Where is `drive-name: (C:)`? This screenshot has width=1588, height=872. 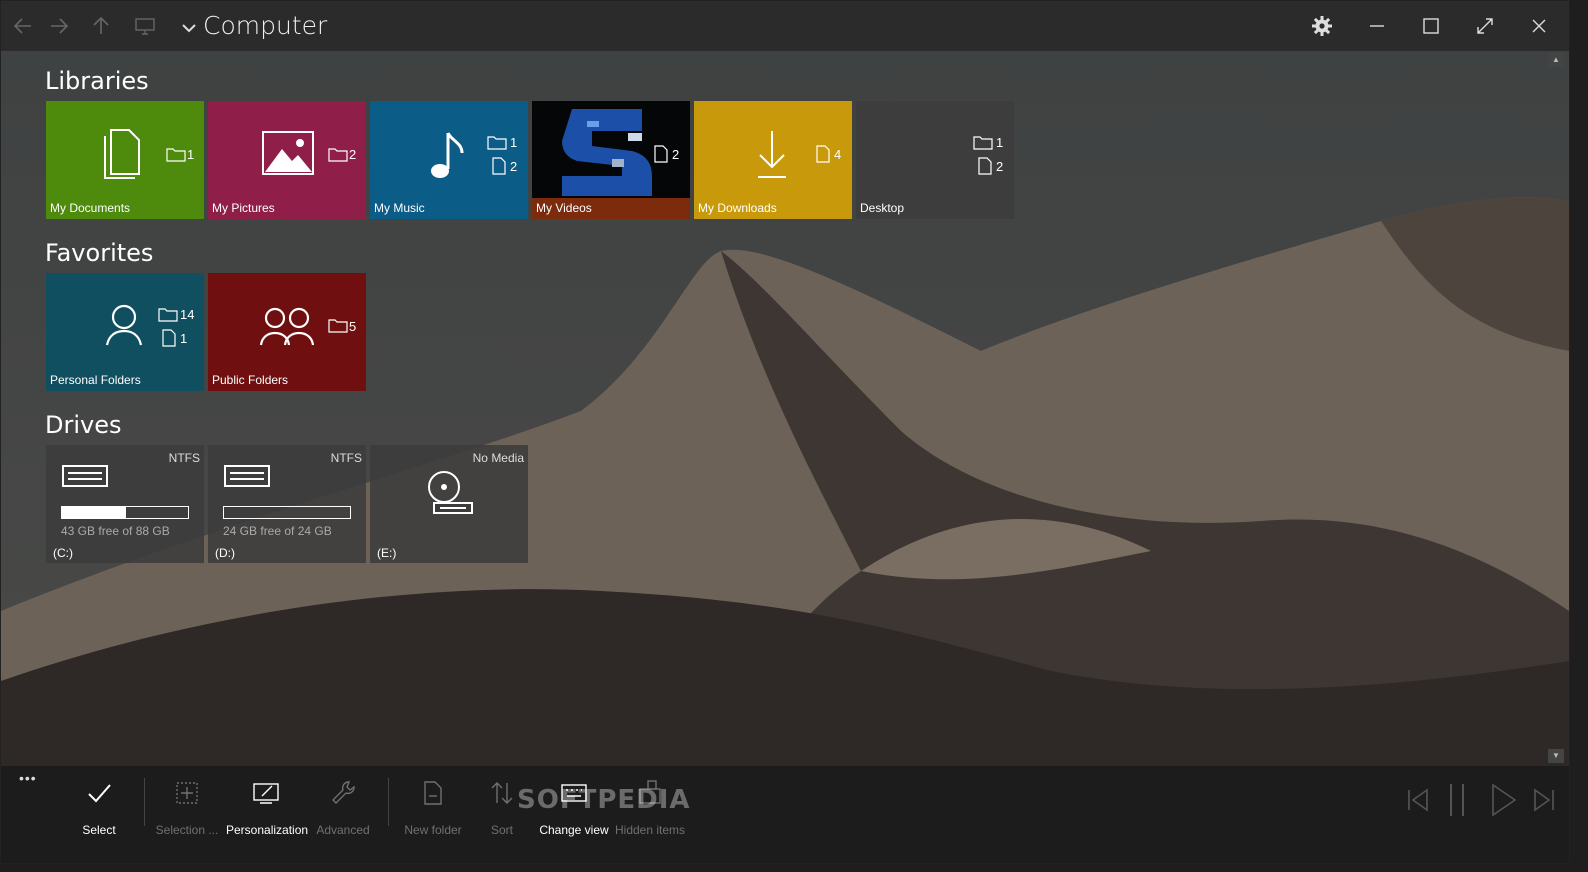
drive-name: (C:) is located at coordinates (63, 553).